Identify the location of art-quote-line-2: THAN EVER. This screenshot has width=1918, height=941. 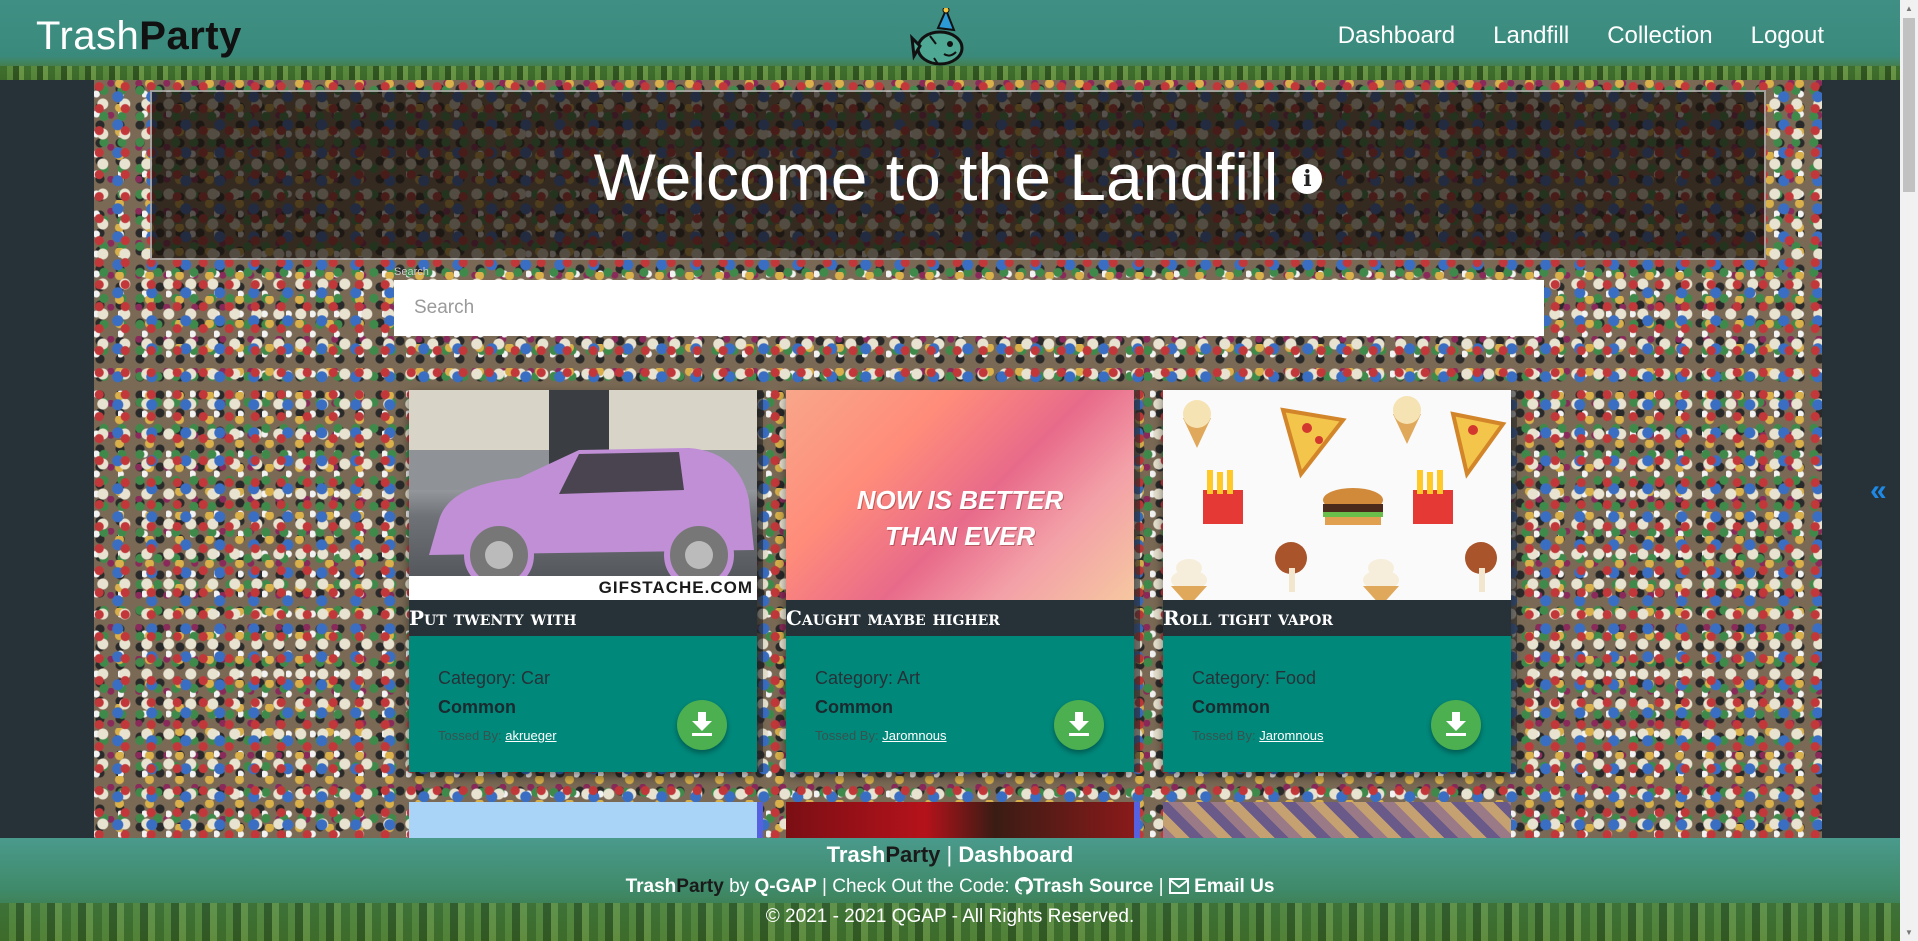
(960, 536).